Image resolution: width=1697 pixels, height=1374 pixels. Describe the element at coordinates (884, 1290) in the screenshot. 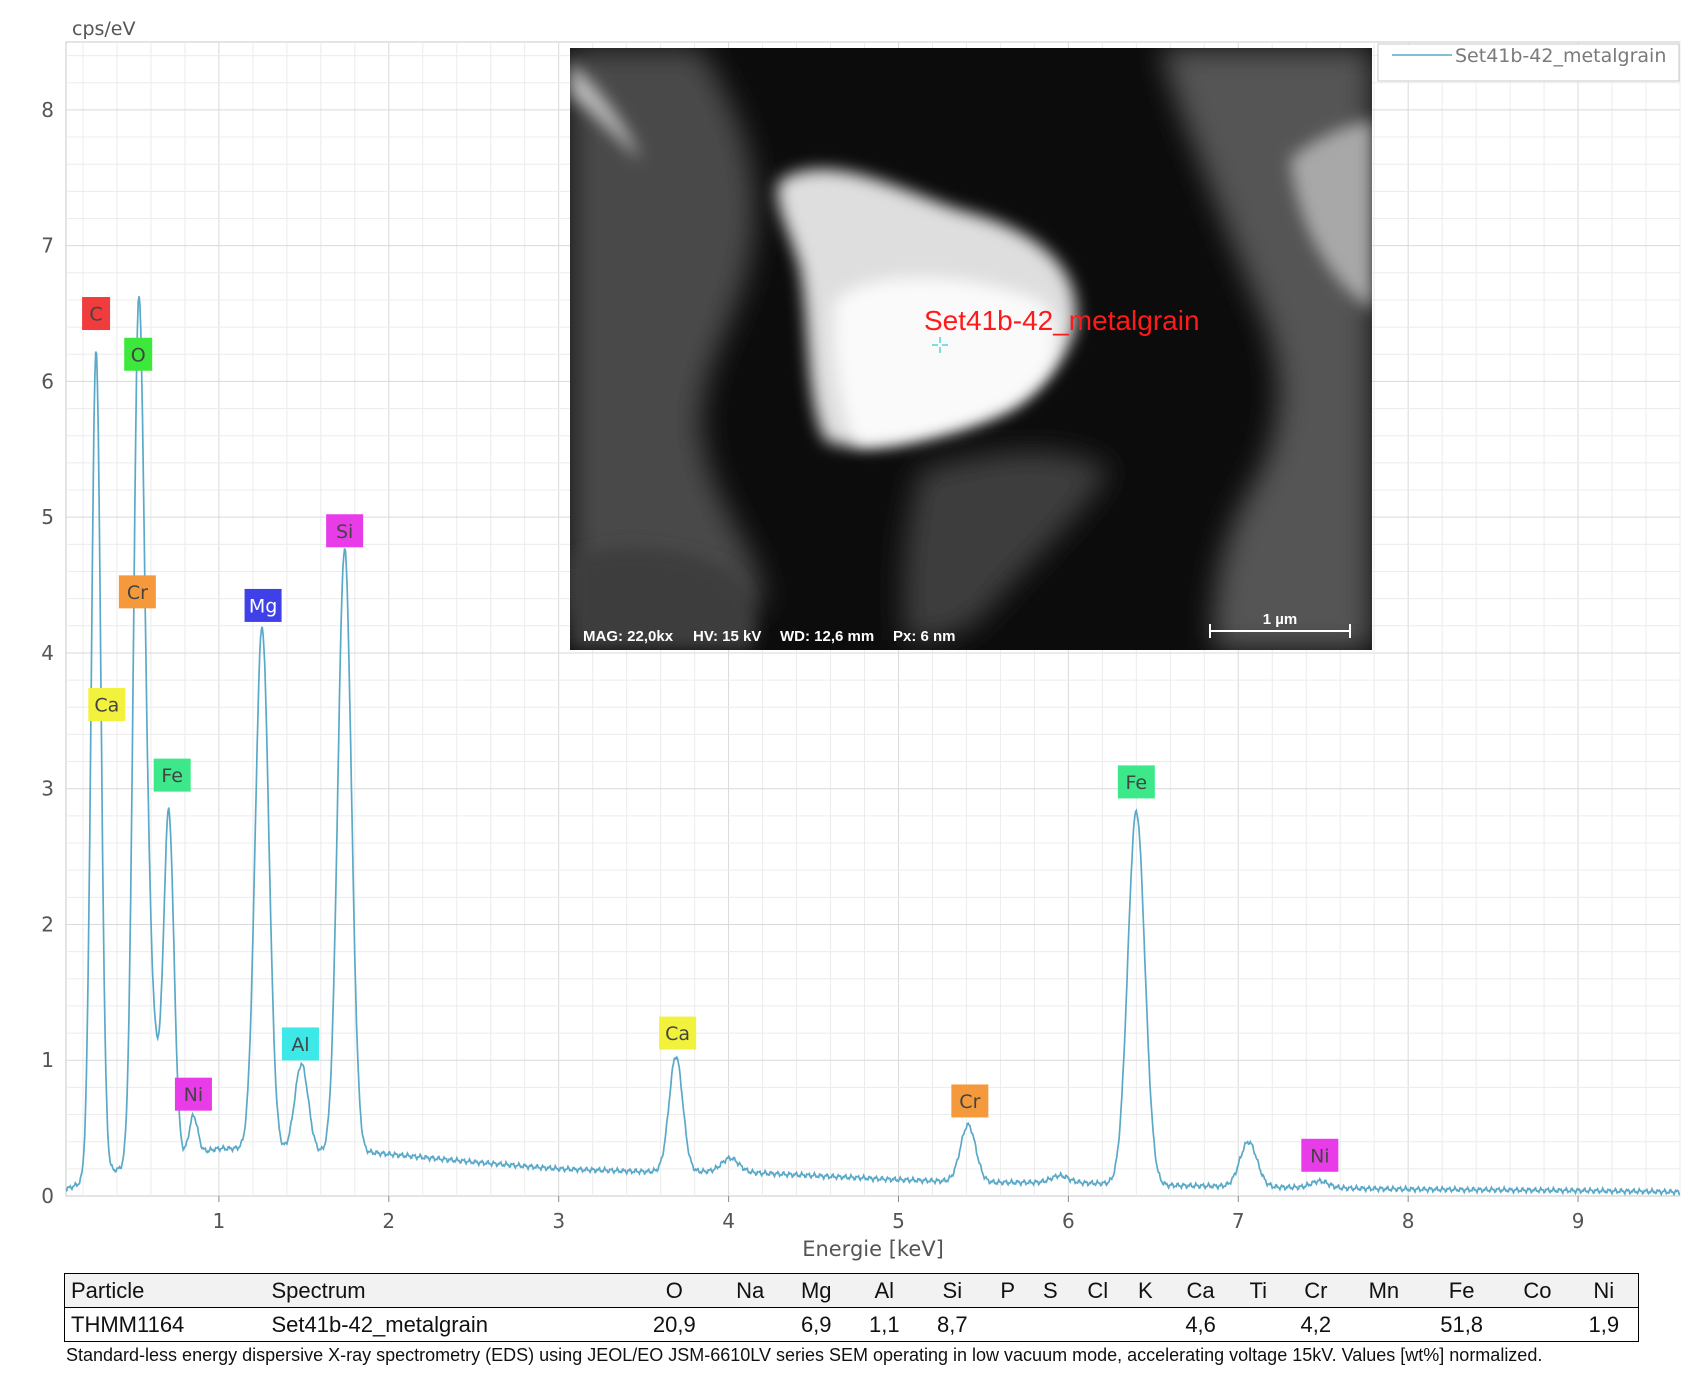

I see `table-header-cell: Al` at that location.